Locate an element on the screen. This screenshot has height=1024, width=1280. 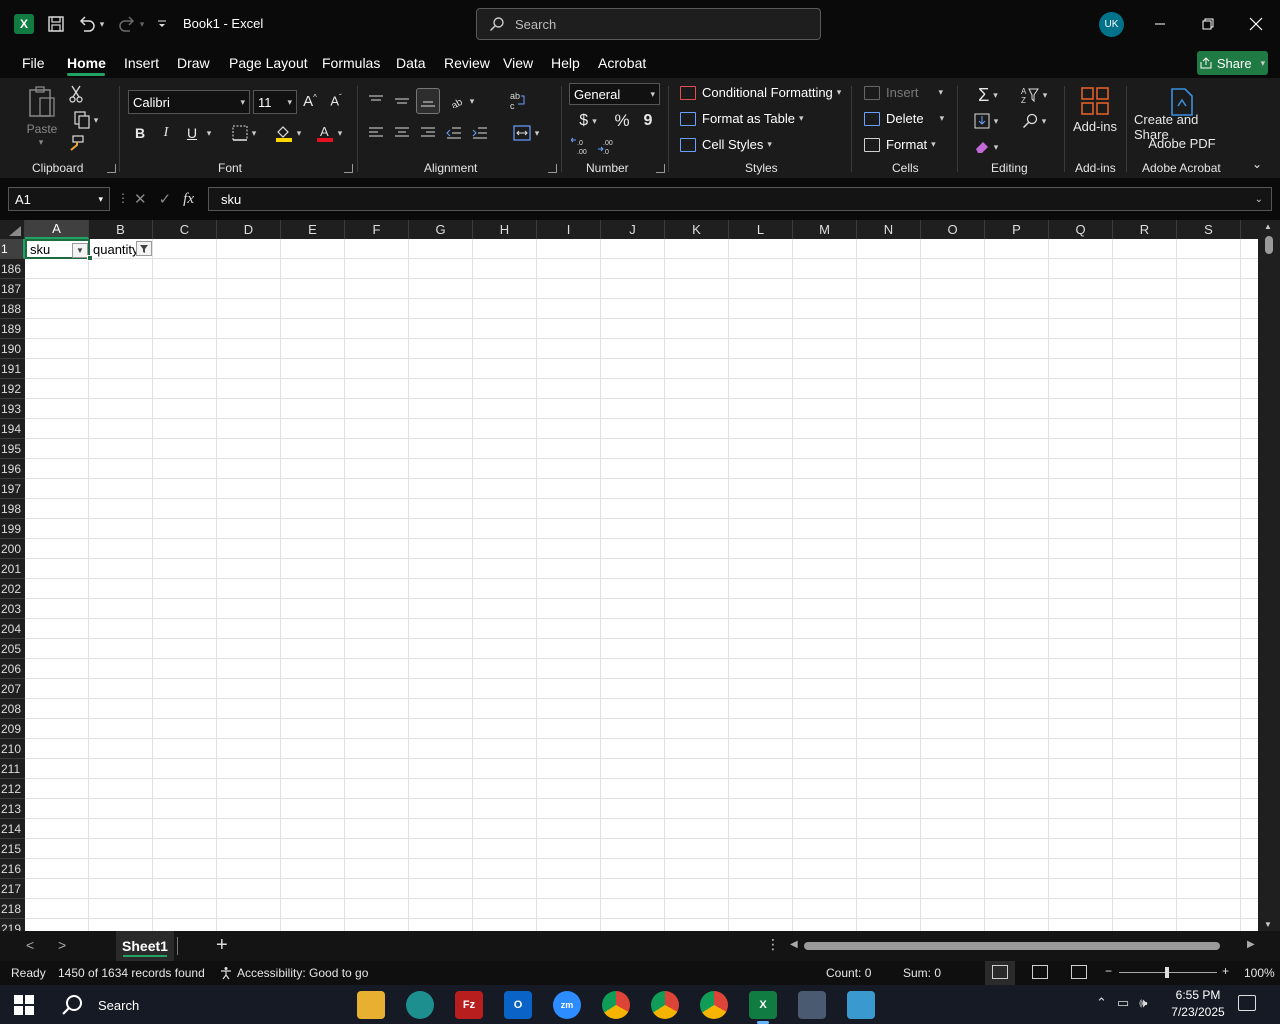
align-middle-button is located at coordinates (402, 101).